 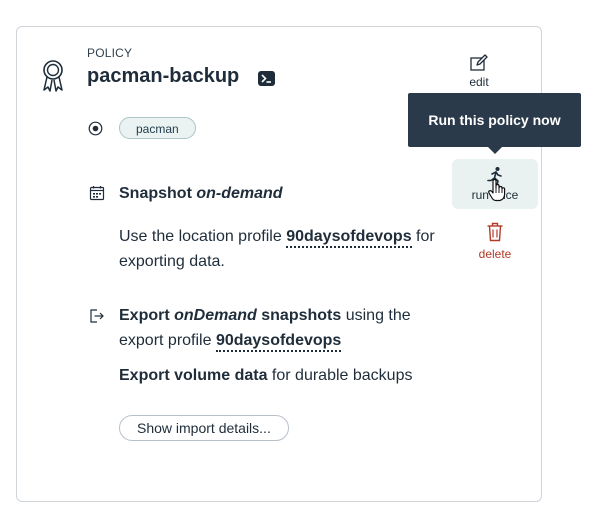 I want to click on export-mode: onDemand, so click(x=215, y=315).